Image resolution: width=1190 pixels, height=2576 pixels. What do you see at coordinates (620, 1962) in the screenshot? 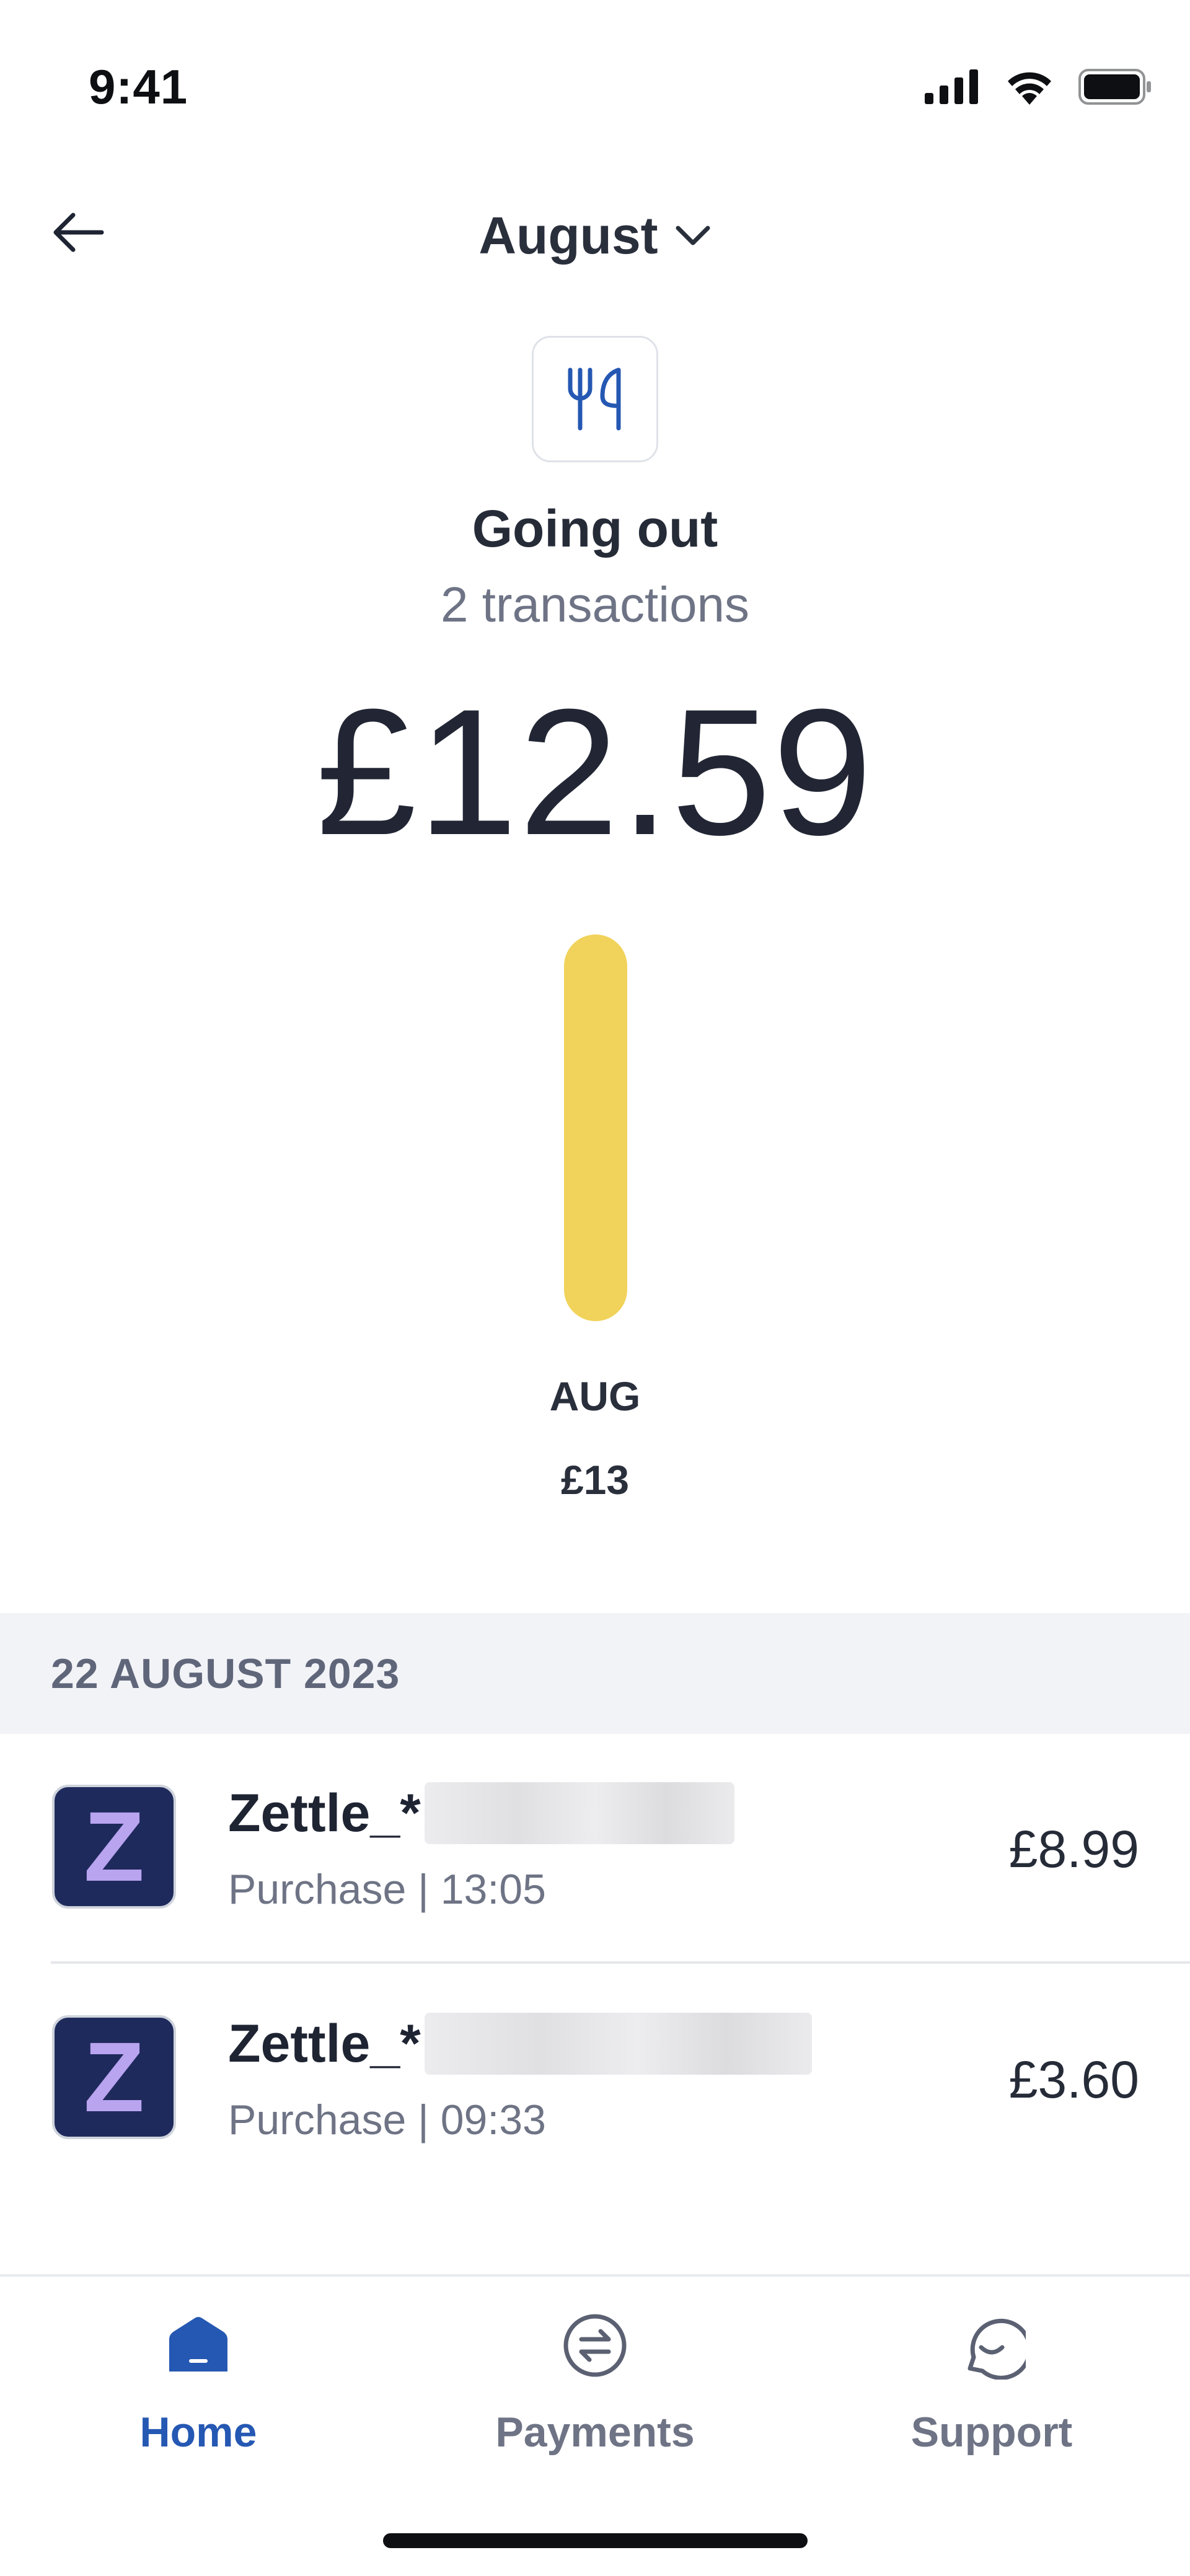
I see `divider` at bounding box center [620, 1962].